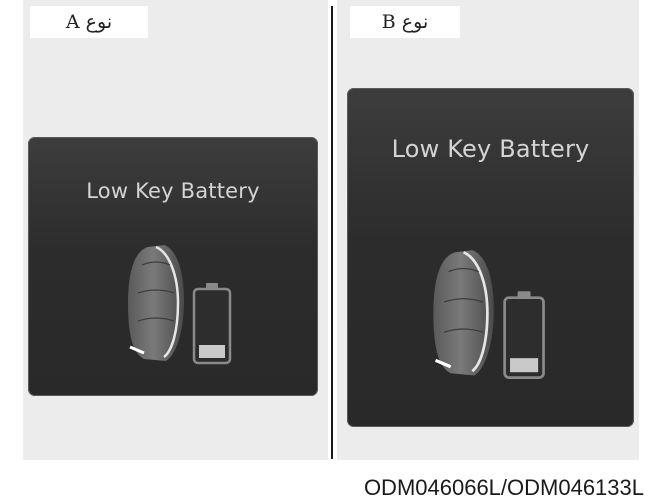 The height and width of the screenshot is (503, 648). Describe the element at coordinates (503, 487) in the screenshot. I see `figure-code: ODM046066L/ODM046133L` at that location.